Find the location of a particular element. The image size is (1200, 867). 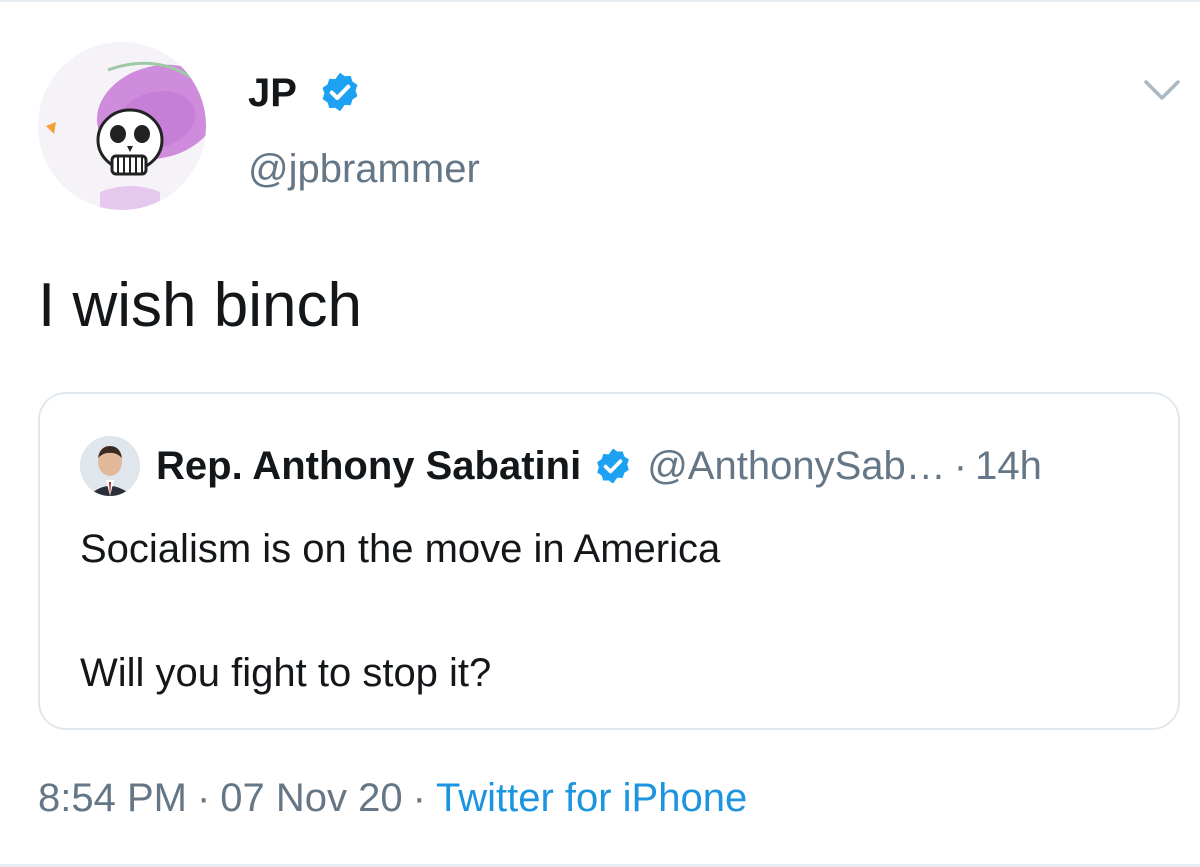

skeleton-sombrero-avatar-icon is located at coordinates (122, 126).